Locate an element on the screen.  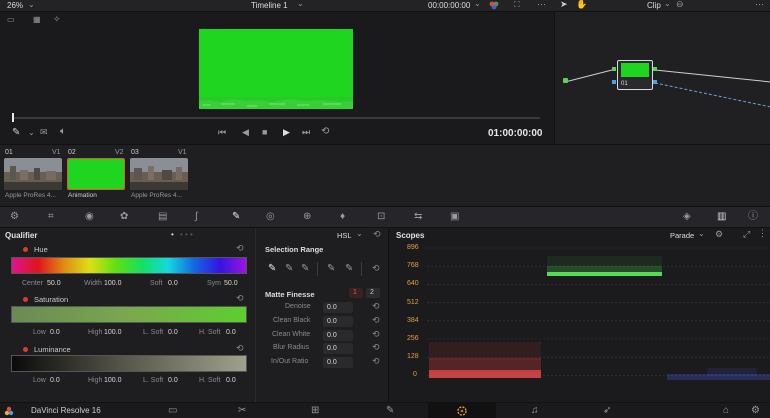
matte-tab-2: 2 is located at coordinates (373, 293).